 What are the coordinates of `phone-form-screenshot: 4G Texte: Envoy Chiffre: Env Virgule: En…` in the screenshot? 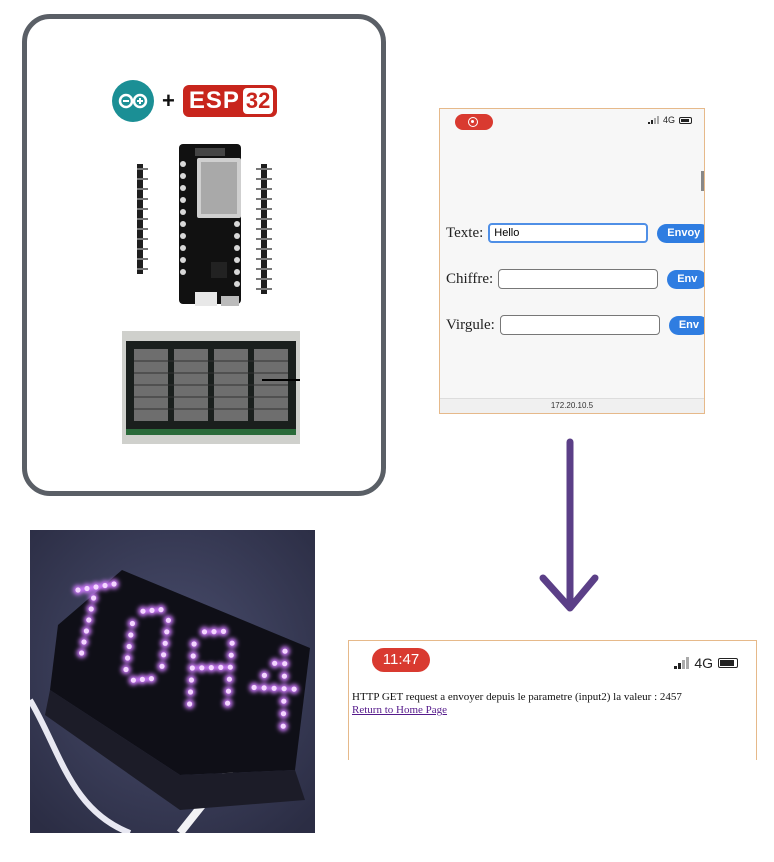 It's located at (572, 261).